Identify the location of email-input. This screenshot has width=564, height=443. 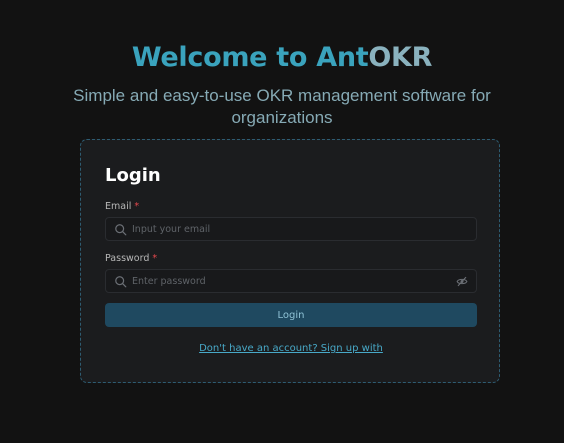
(287, 229).